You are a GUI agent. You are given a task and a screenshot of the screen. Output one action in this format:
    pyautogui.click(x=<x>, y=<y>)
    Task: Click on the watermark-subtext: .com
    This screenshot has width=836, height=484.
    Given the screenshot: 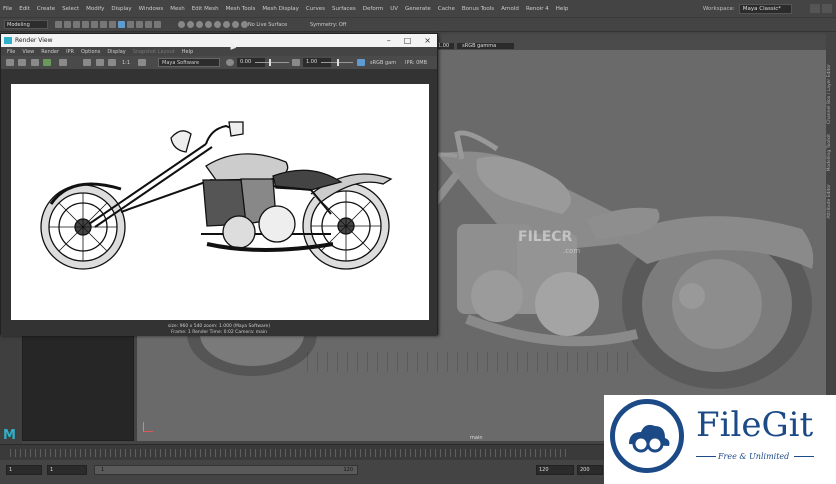 What is the action you would take?
    pyautogui.click(x=572, y=251)
    